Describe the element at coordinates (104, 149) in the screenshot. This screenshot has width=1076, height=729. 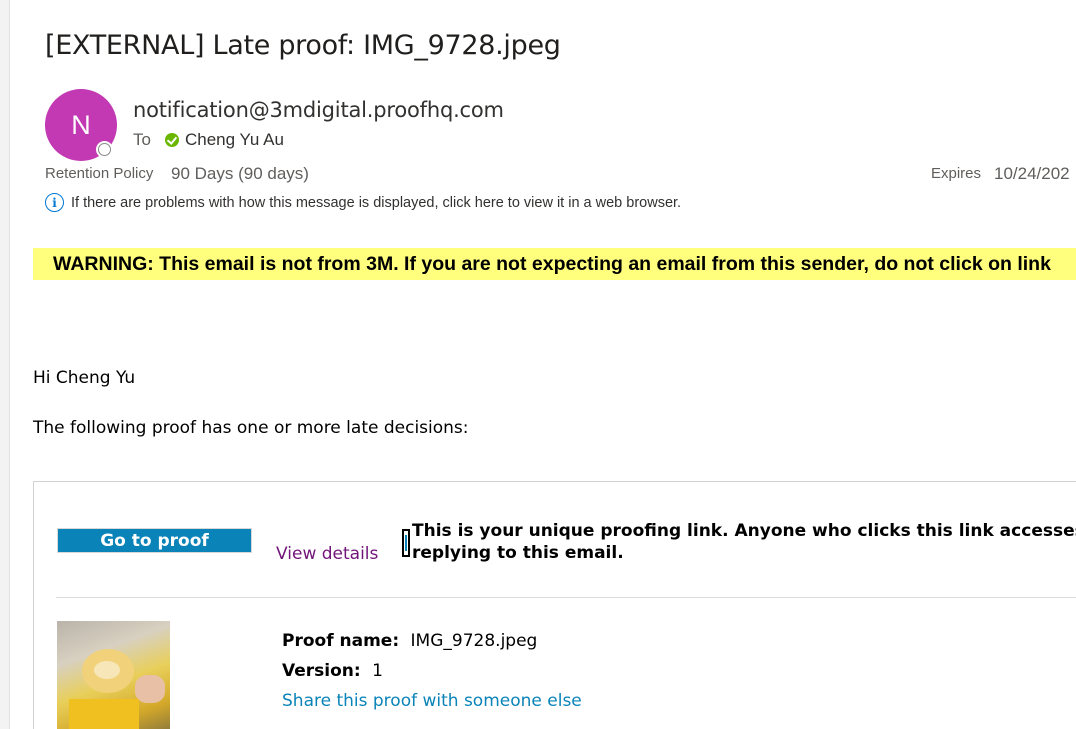
I see `presence-icon` at that location.